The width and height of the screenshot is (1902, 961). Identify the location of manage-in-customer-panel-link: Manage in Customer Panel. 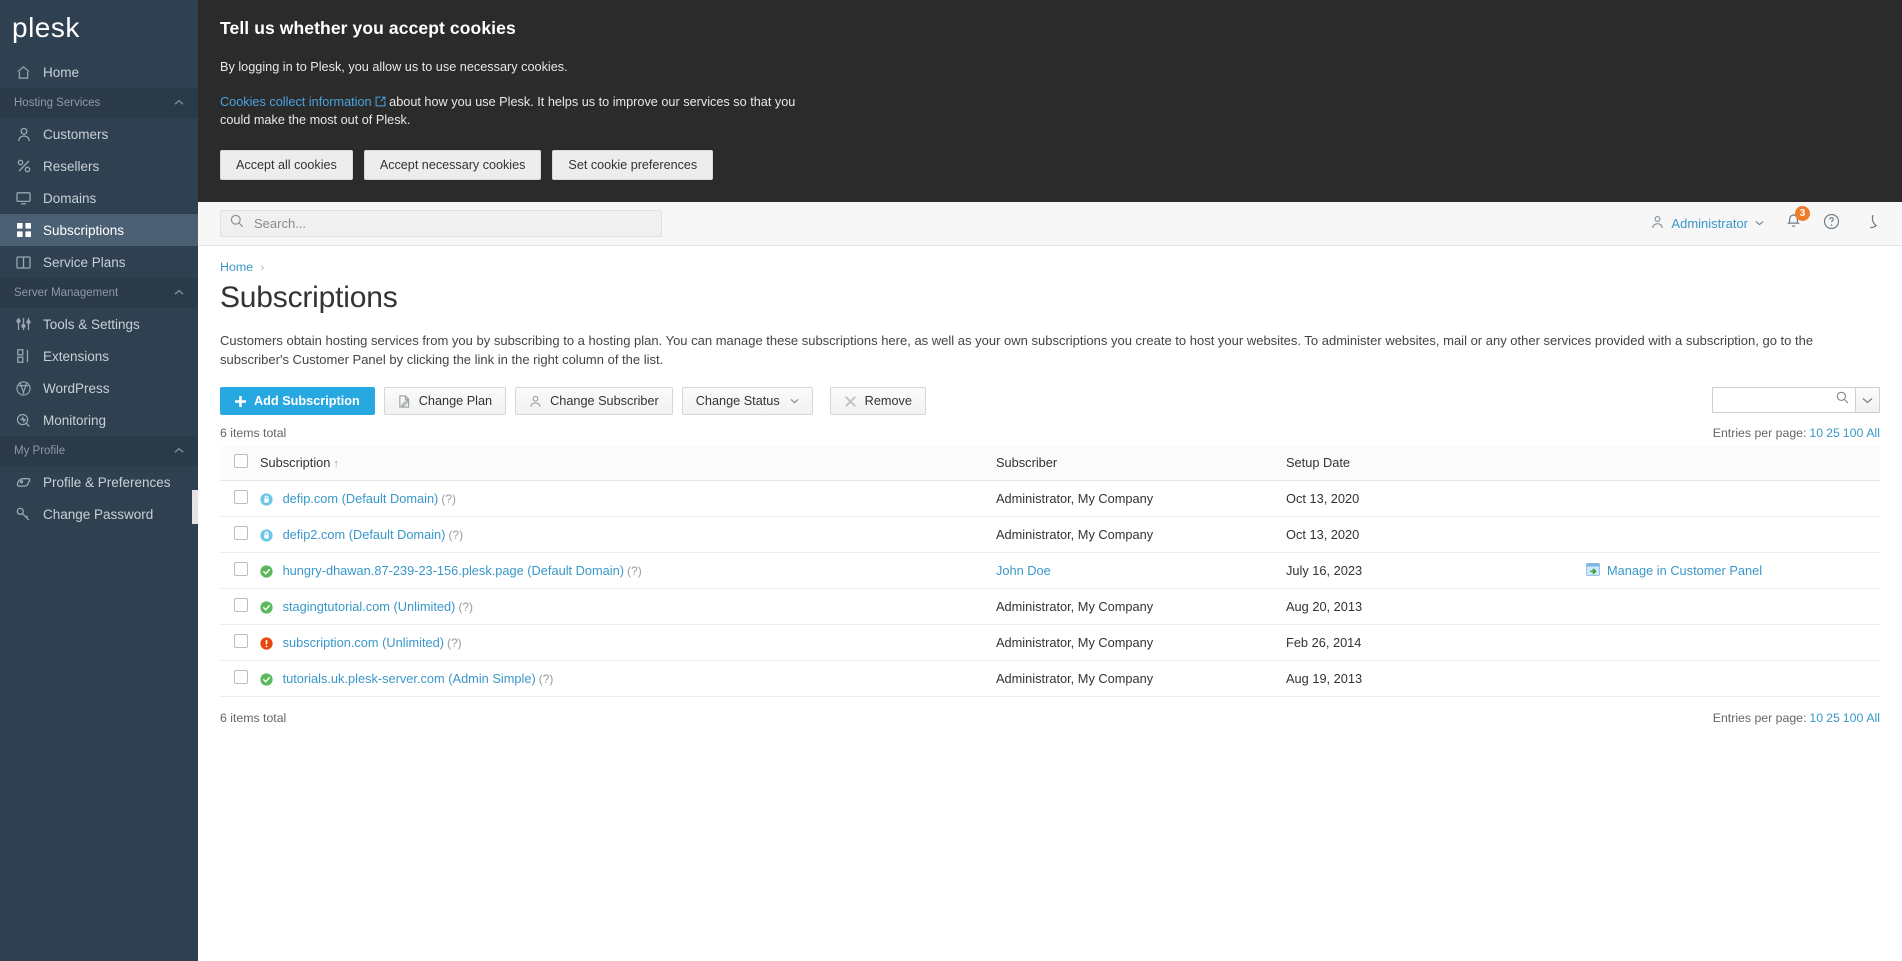
(1684, 570).